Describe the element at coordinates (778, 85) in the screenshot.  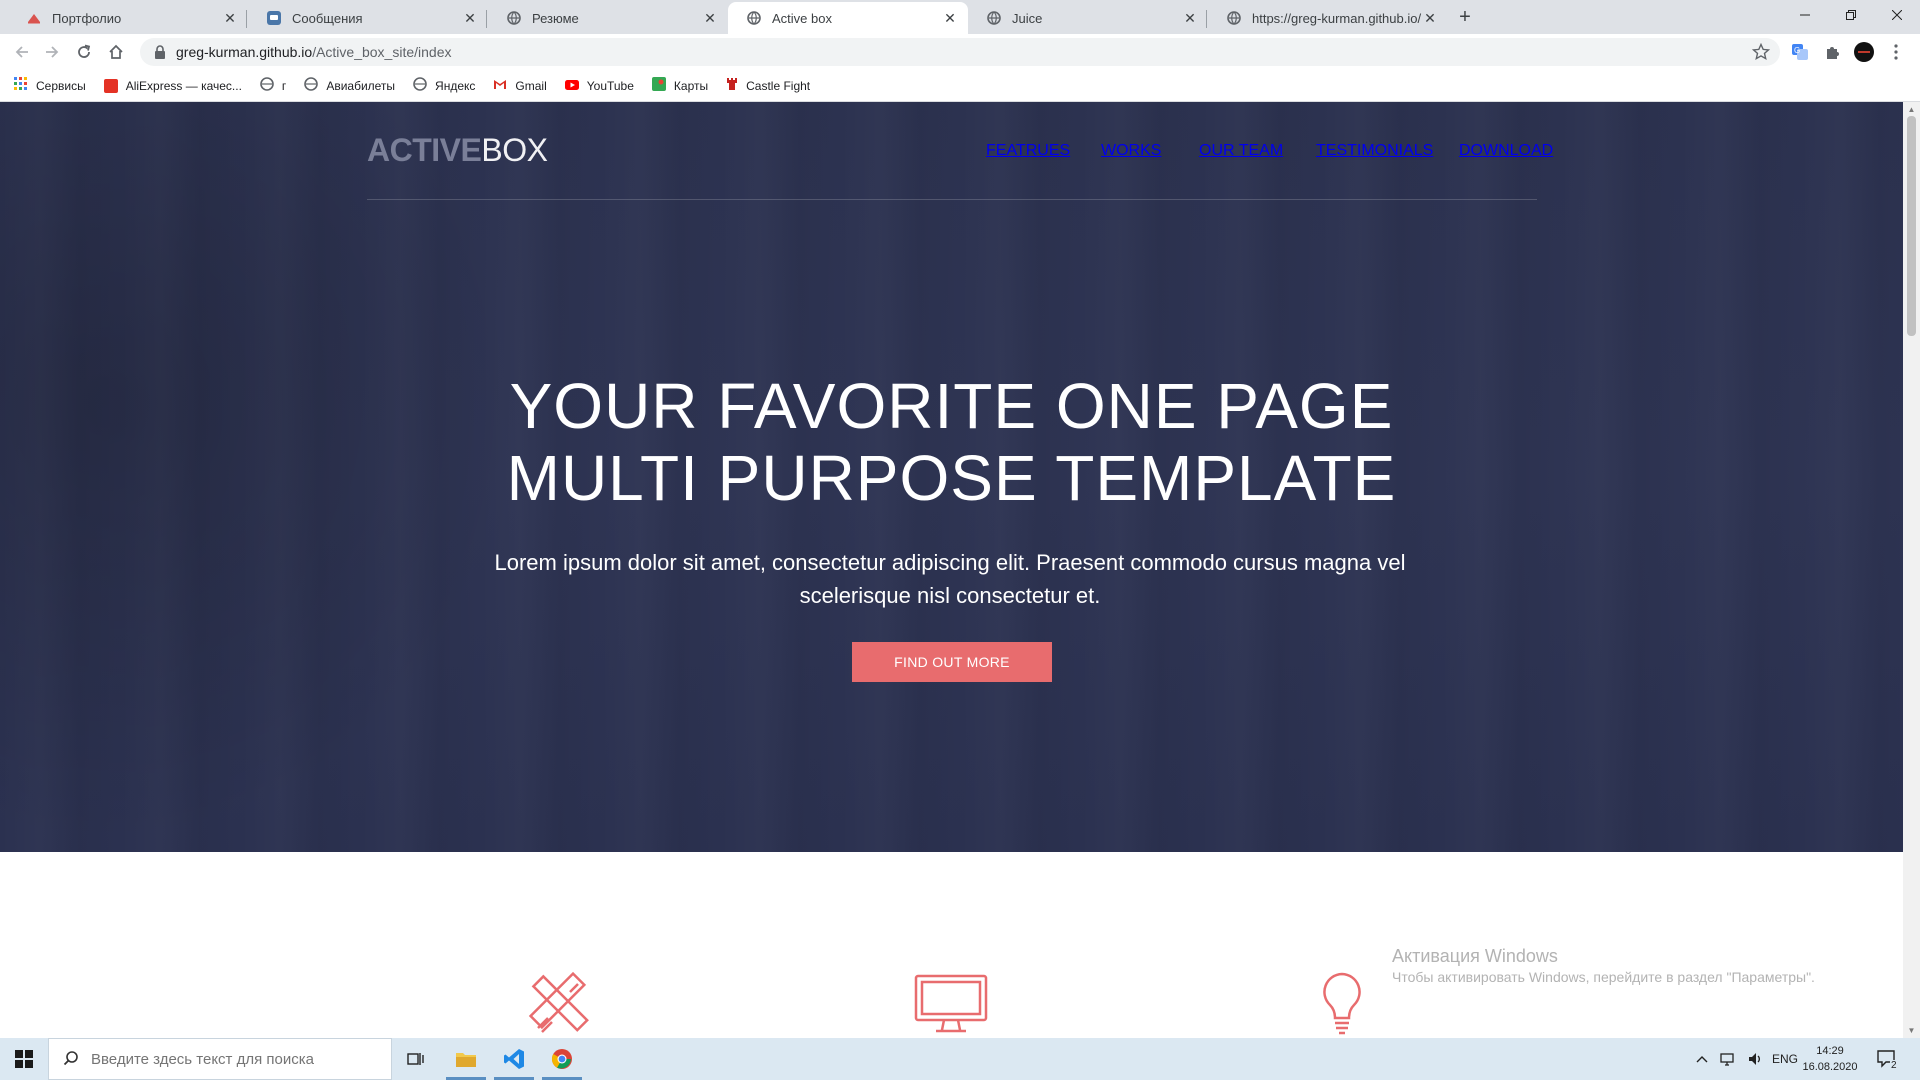
I see `bookmark-label: Castle Fight` at that location.